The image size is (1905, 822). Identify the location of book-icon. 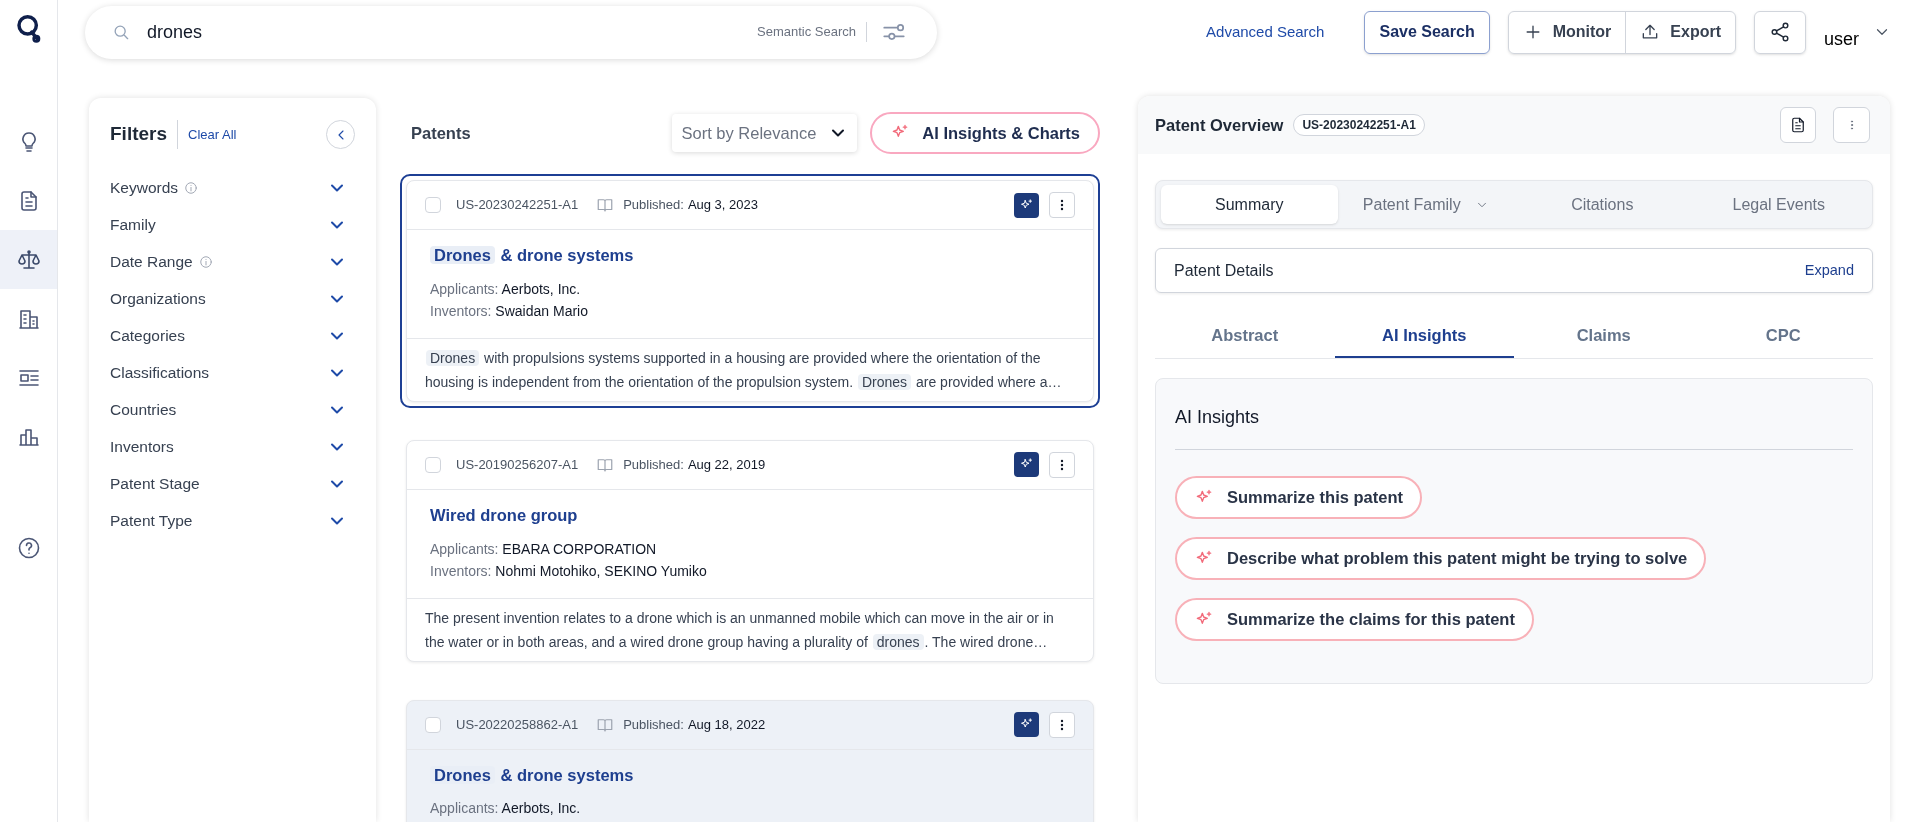
(605, 205).